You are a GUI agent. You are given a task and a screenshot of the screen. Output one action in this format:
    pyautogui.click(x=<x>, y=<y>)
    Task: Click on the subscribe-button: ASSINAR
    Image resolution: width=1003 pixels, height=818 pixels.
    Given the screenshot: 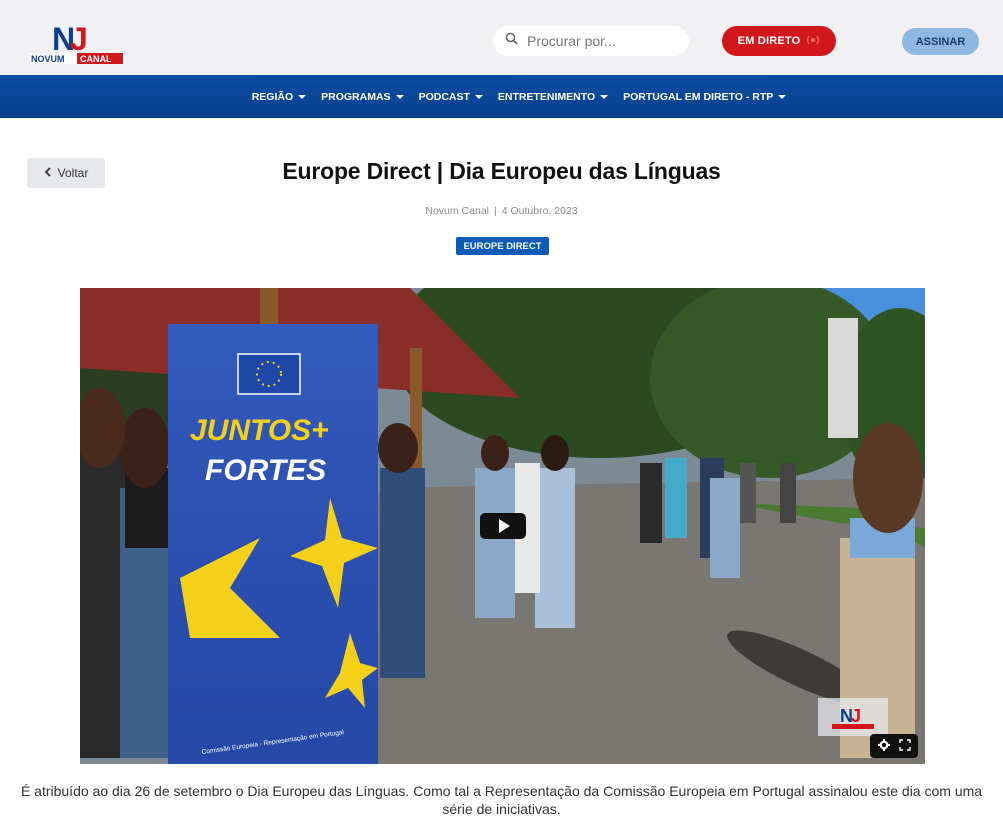 What is the action you would take?
    pyautogui.click(x=940, y=41)
    